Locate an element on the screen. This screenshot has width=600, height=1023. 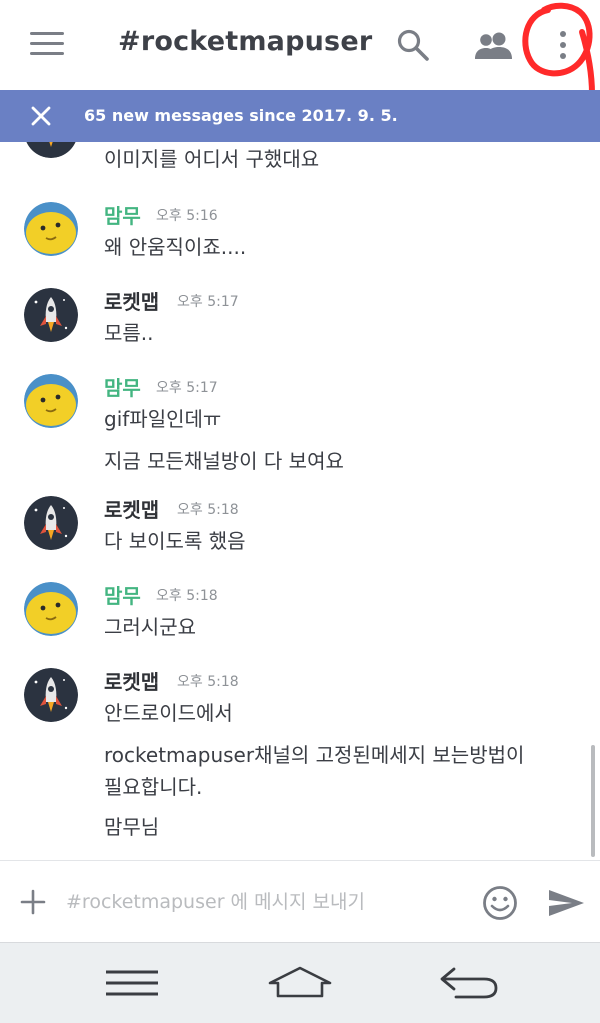
scrollbar is located at coordinates (593, 801).